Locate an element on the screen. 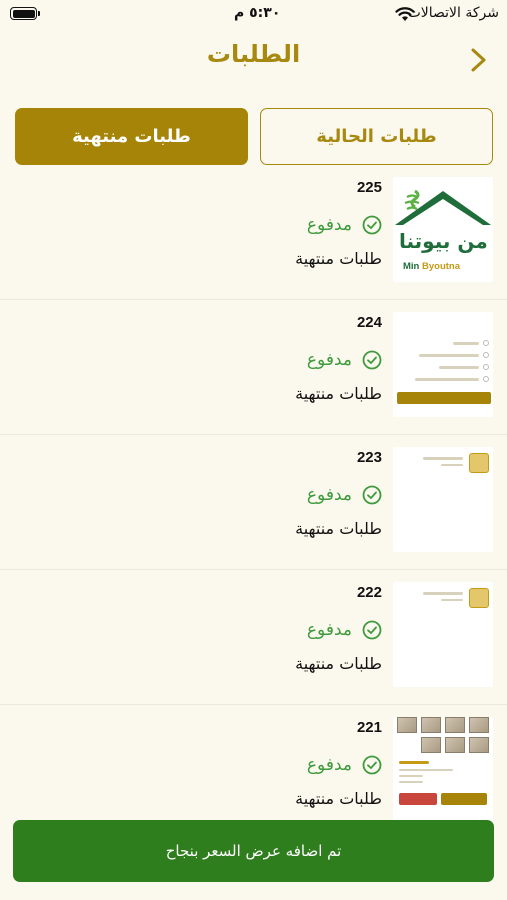 The image size is (507, 900). logo-roof-icon is located at coordinates (443, 207).